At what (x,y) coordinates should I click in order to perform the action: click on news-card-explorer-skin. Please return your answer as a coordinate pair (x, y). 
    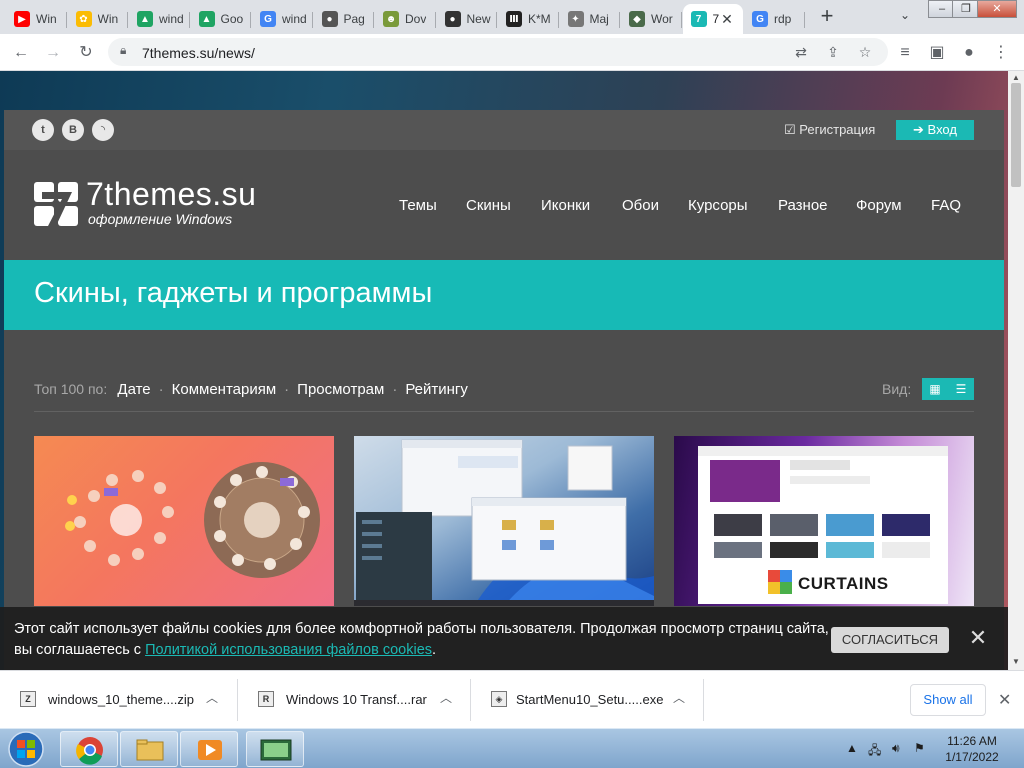
    Looking at the image, I should click on (504, 521).